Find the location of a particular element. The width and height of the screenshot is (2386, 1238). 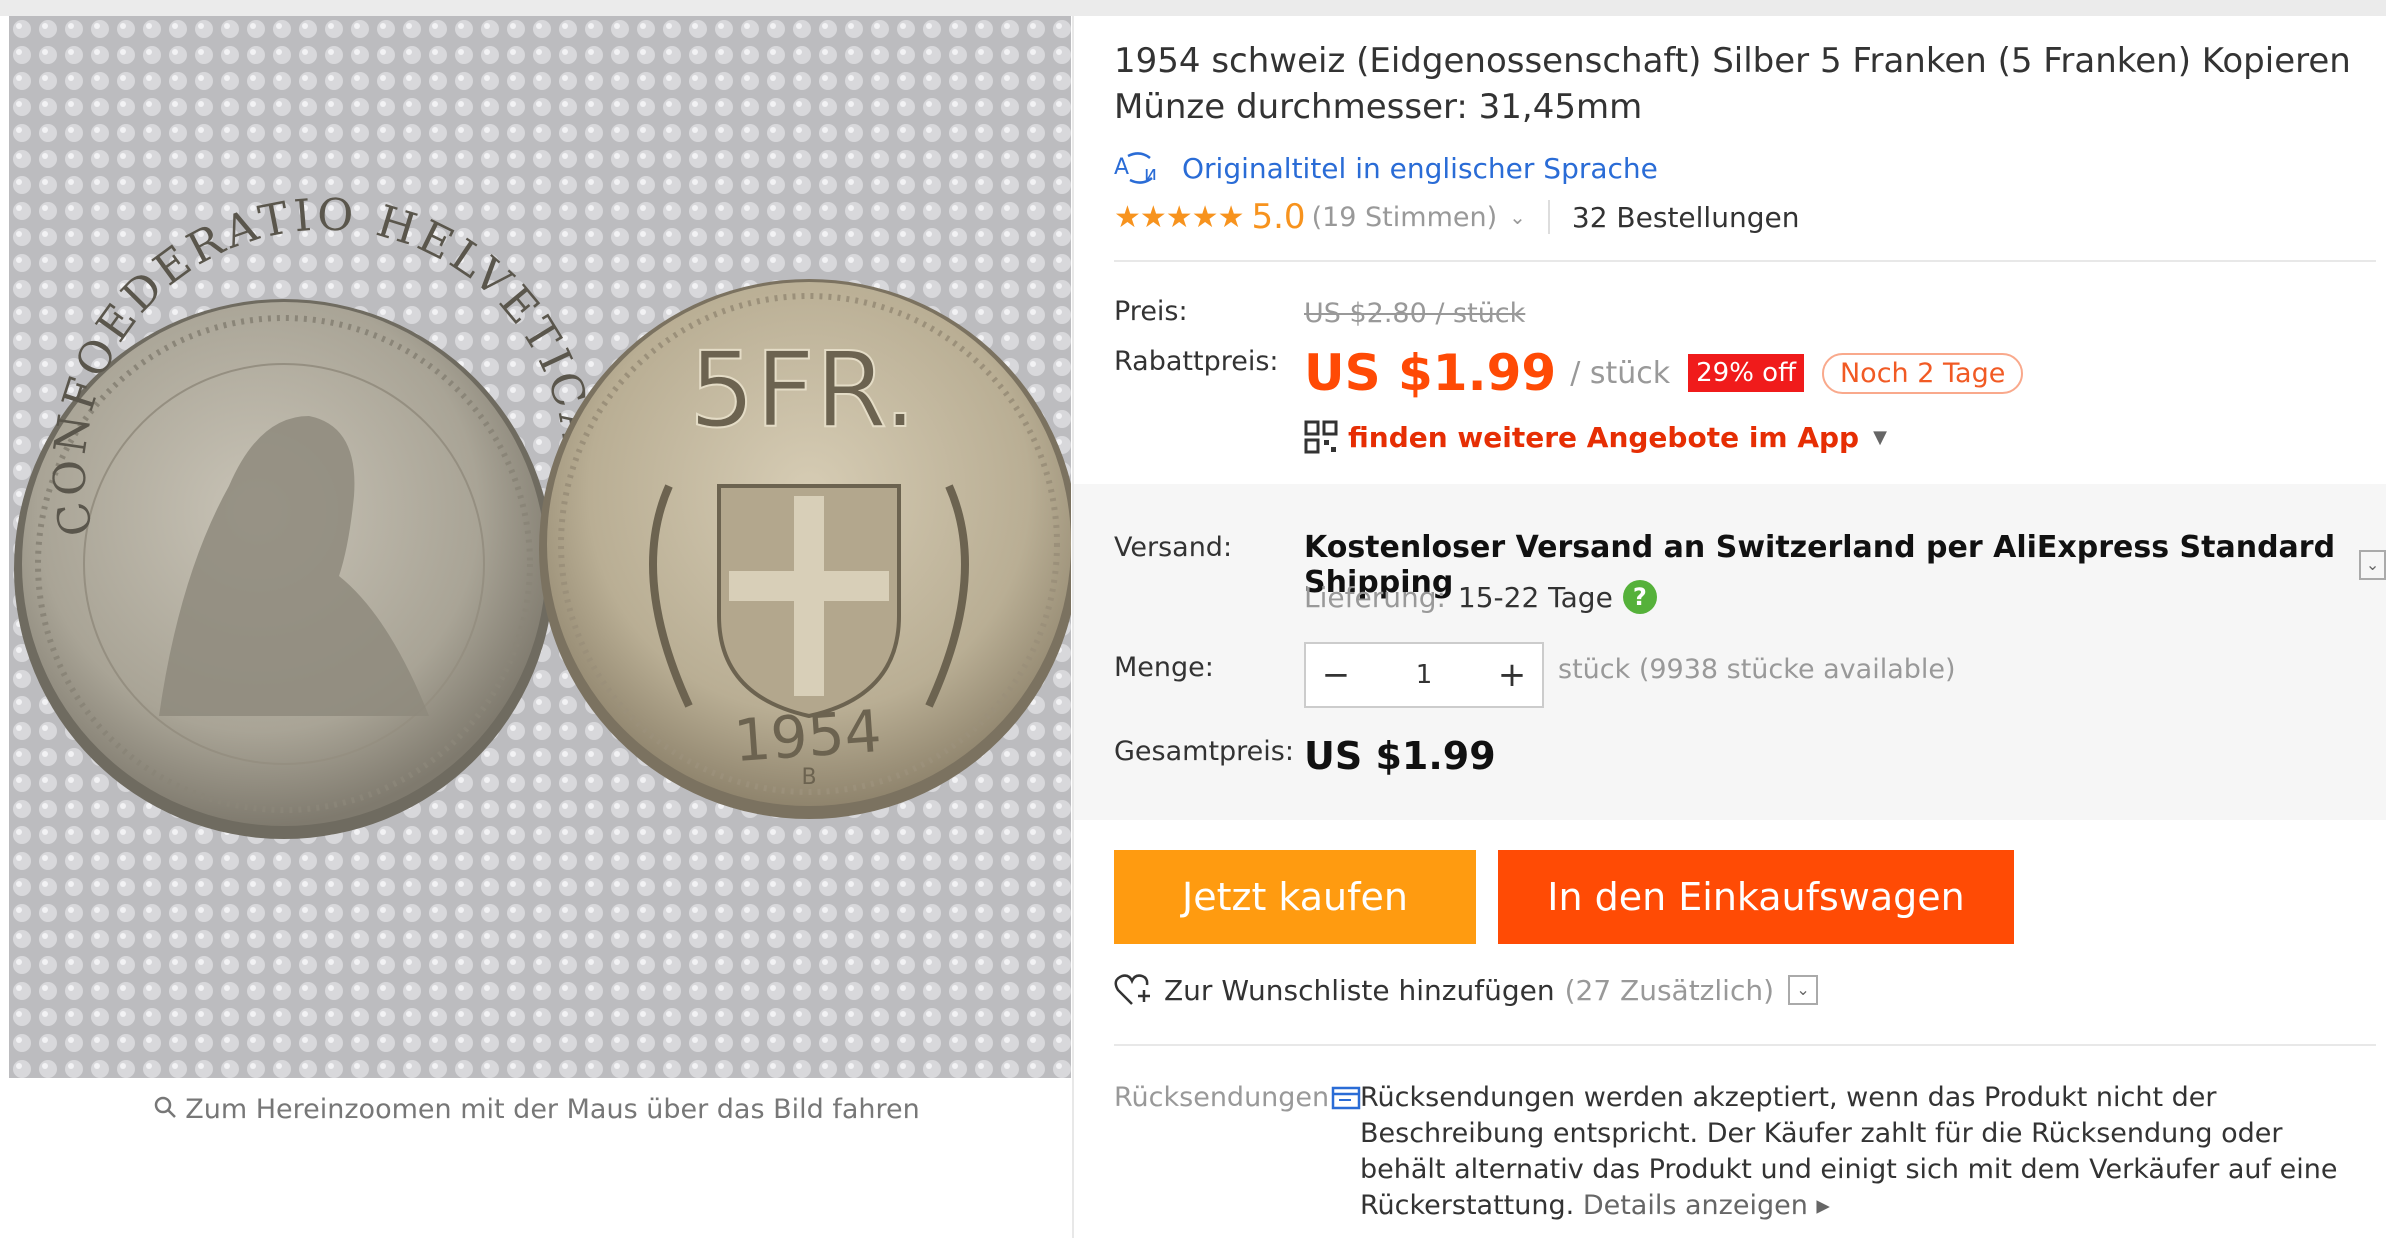

price-label: Preis: is located at coordinates (1151, 311).